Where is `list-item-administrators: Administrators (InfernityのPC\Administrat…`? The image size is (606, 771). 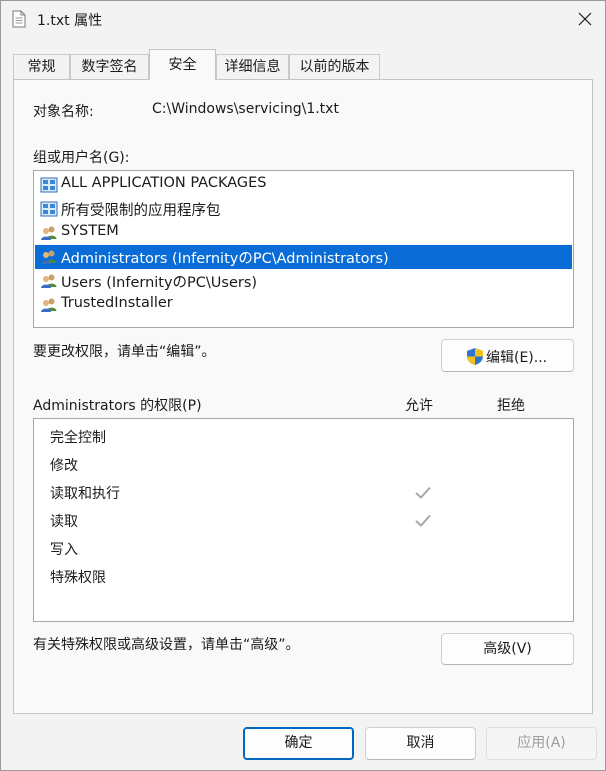 list-item-administrators: Administrators (InfernityのPC\Administrat… is located at coordinates (303, 257).